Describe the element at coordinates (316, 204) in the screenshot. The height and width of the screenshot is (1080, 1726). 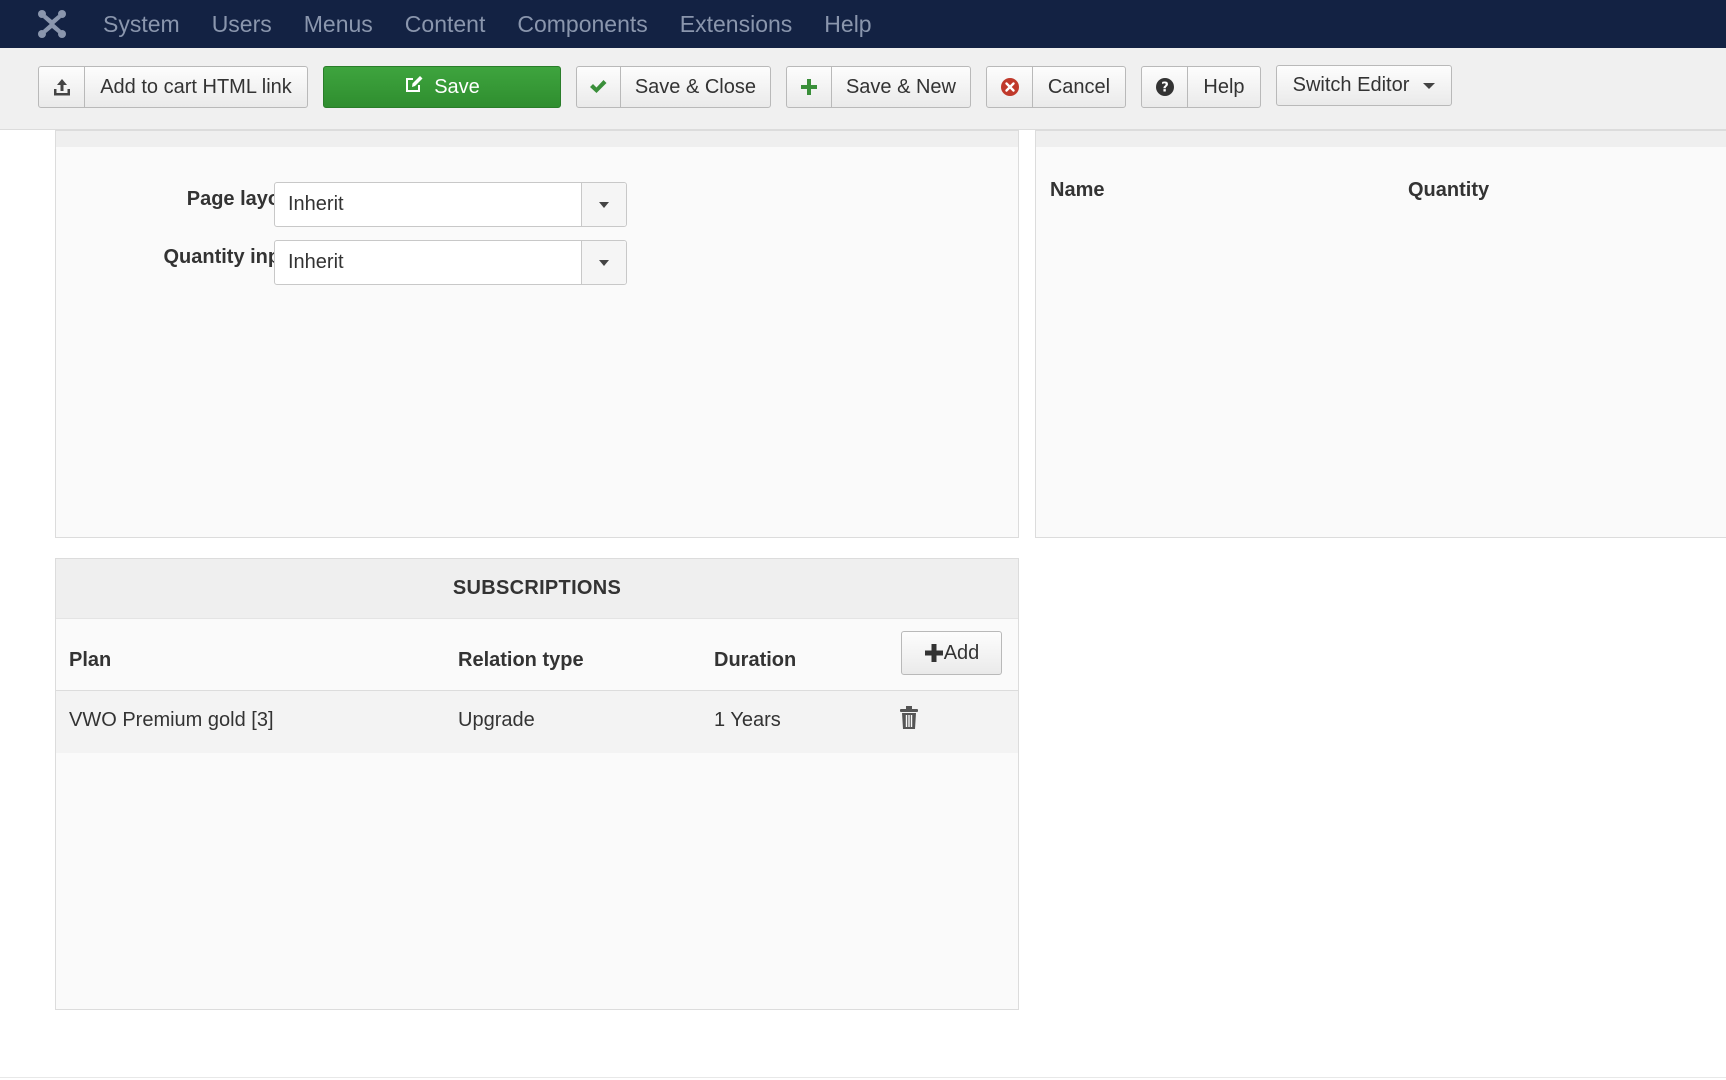
I see `page-layout-value: Inherit` at that location.